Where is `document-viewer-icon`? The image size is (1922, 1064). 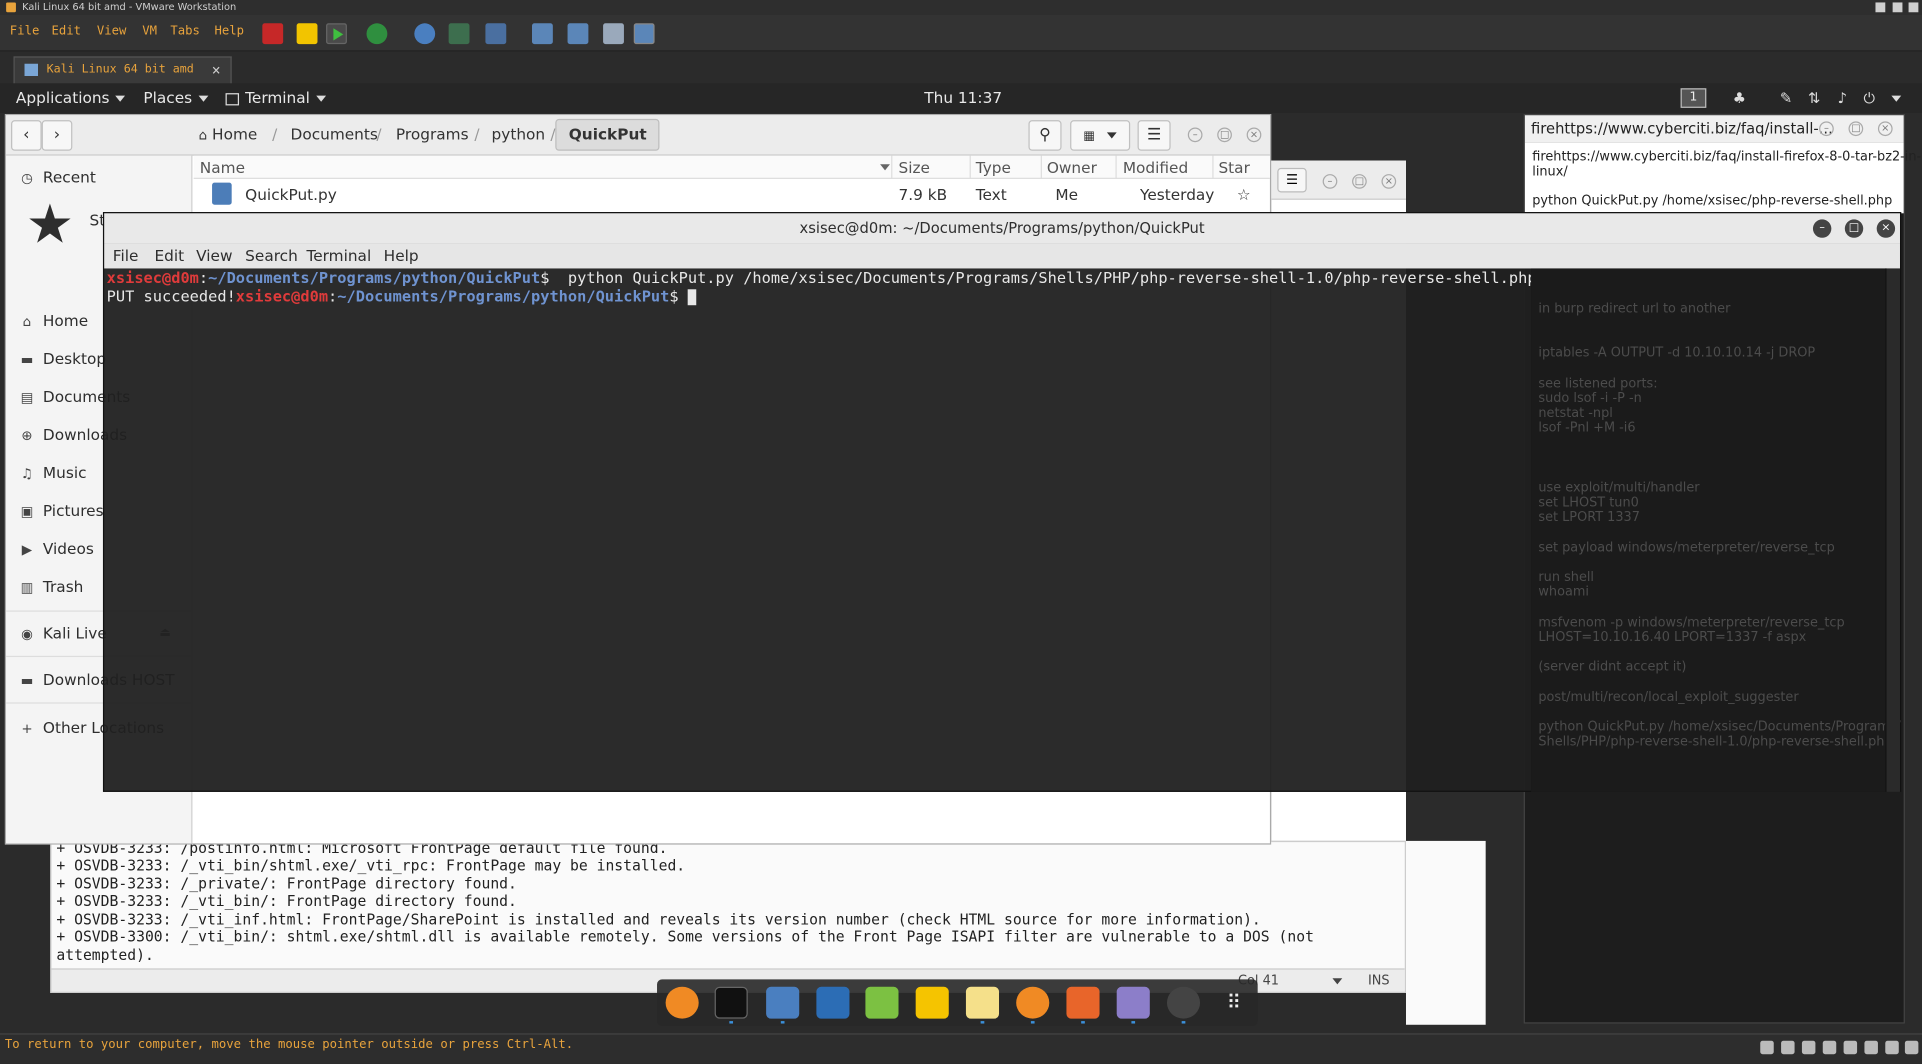
document-viewer-icon is located at coordinates (1133, 1002).